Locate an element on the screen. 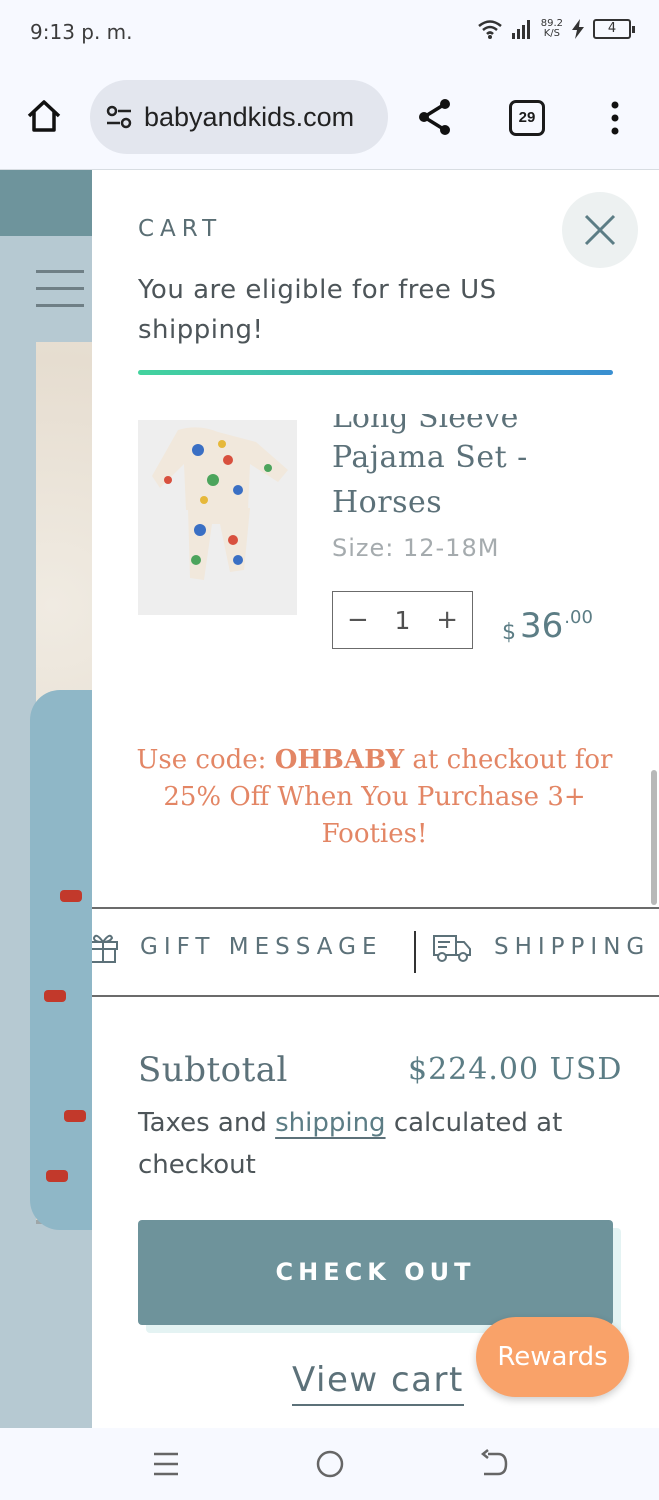 Image resolution: width=659 pixels, height=1500 pixels. tab-switcher-button: 29 is located at coordinates (527, 118).